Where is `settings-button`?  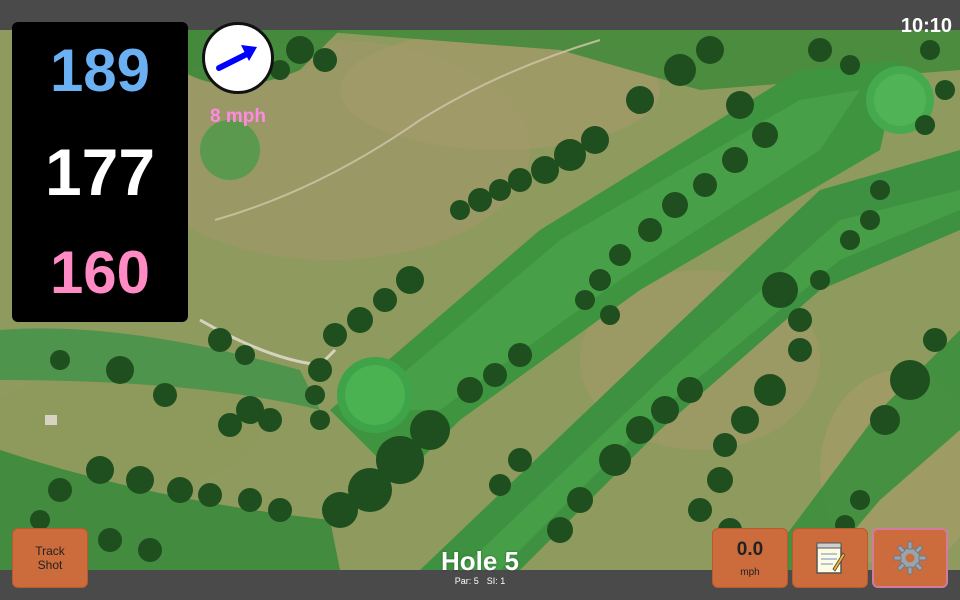
settings-button is located at coordinates (910, 558).